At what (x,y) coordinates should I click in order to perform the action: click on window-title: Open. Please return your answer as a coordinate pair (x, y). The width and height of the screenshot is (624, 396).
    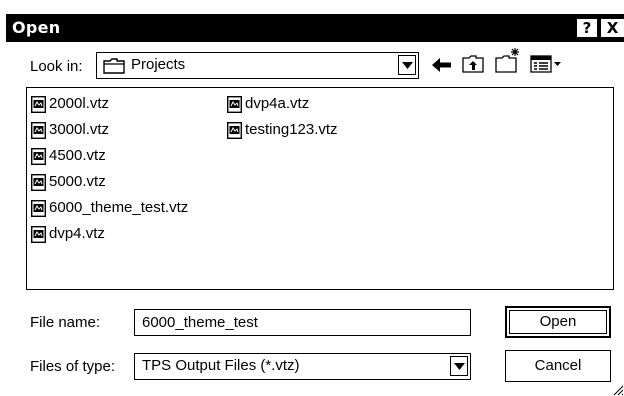
    Looking at the image, I should click on (36, 27).